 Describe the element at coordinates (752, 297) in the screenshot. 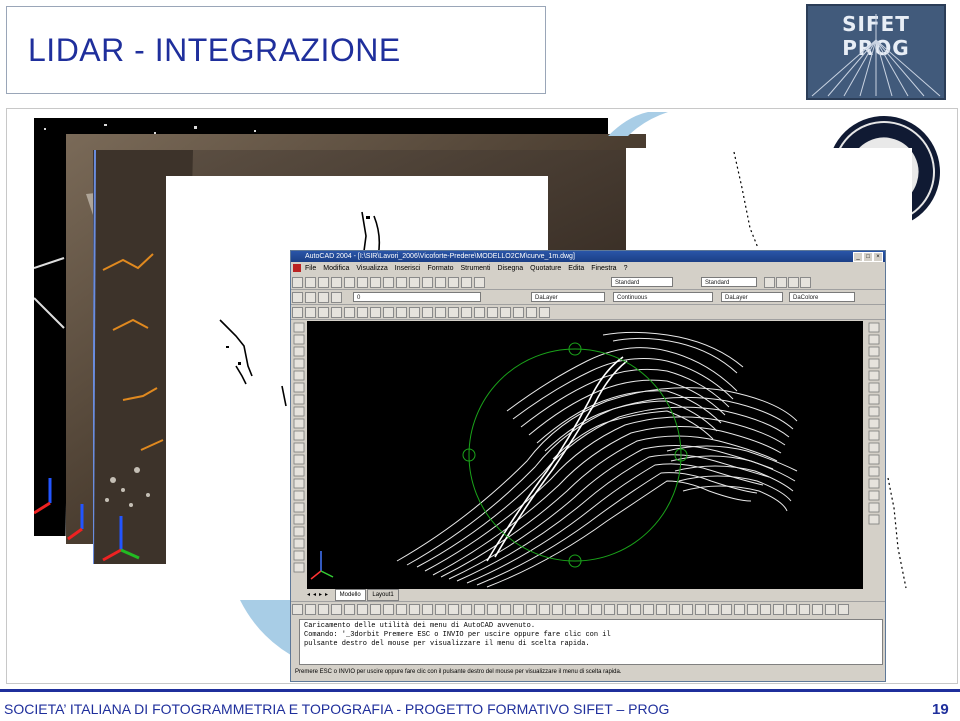

I see `lineweight-select: DaLayer` at that location.